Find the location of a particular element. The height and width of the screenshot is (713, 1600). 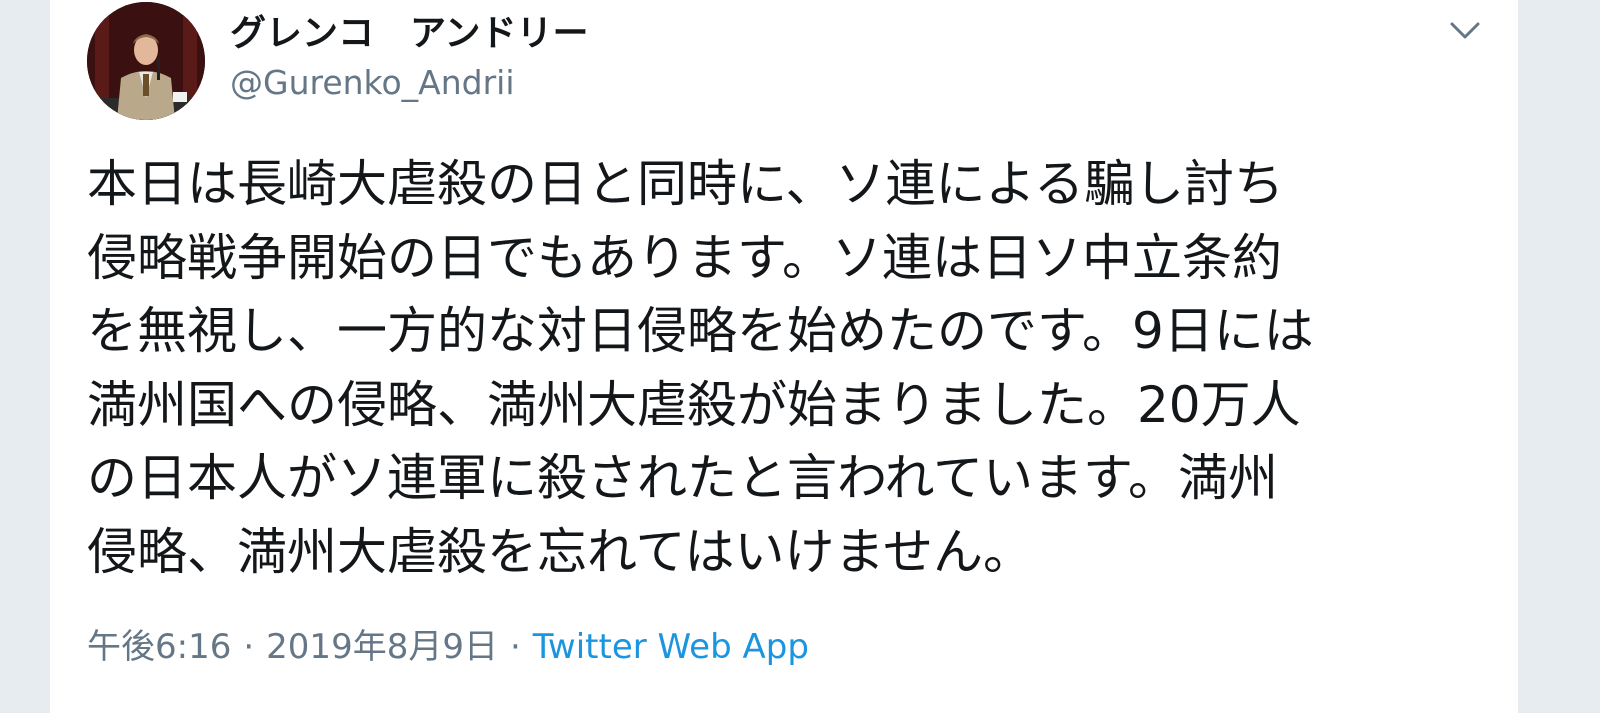

author-handle: @Gurenko_Andrii is located at coordinates (372, 83).